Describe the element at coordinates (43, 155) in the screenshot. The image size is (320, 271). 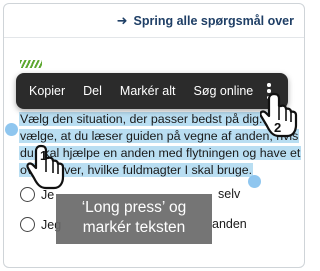
I see `pointer-number-1: 1` at that location.